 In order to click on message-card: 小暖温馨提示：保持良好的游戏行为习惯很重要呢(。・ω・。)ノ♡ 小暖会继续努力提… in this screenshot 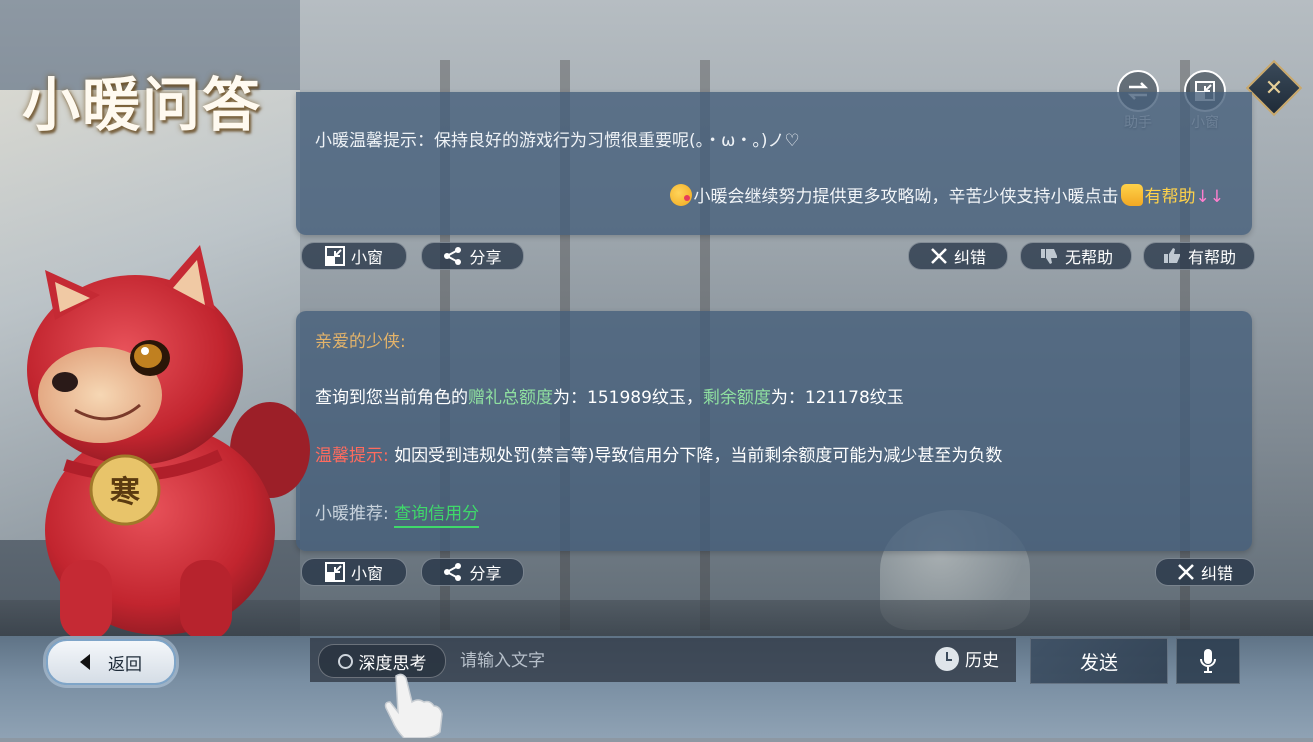, I will do `click(774, 163)`.